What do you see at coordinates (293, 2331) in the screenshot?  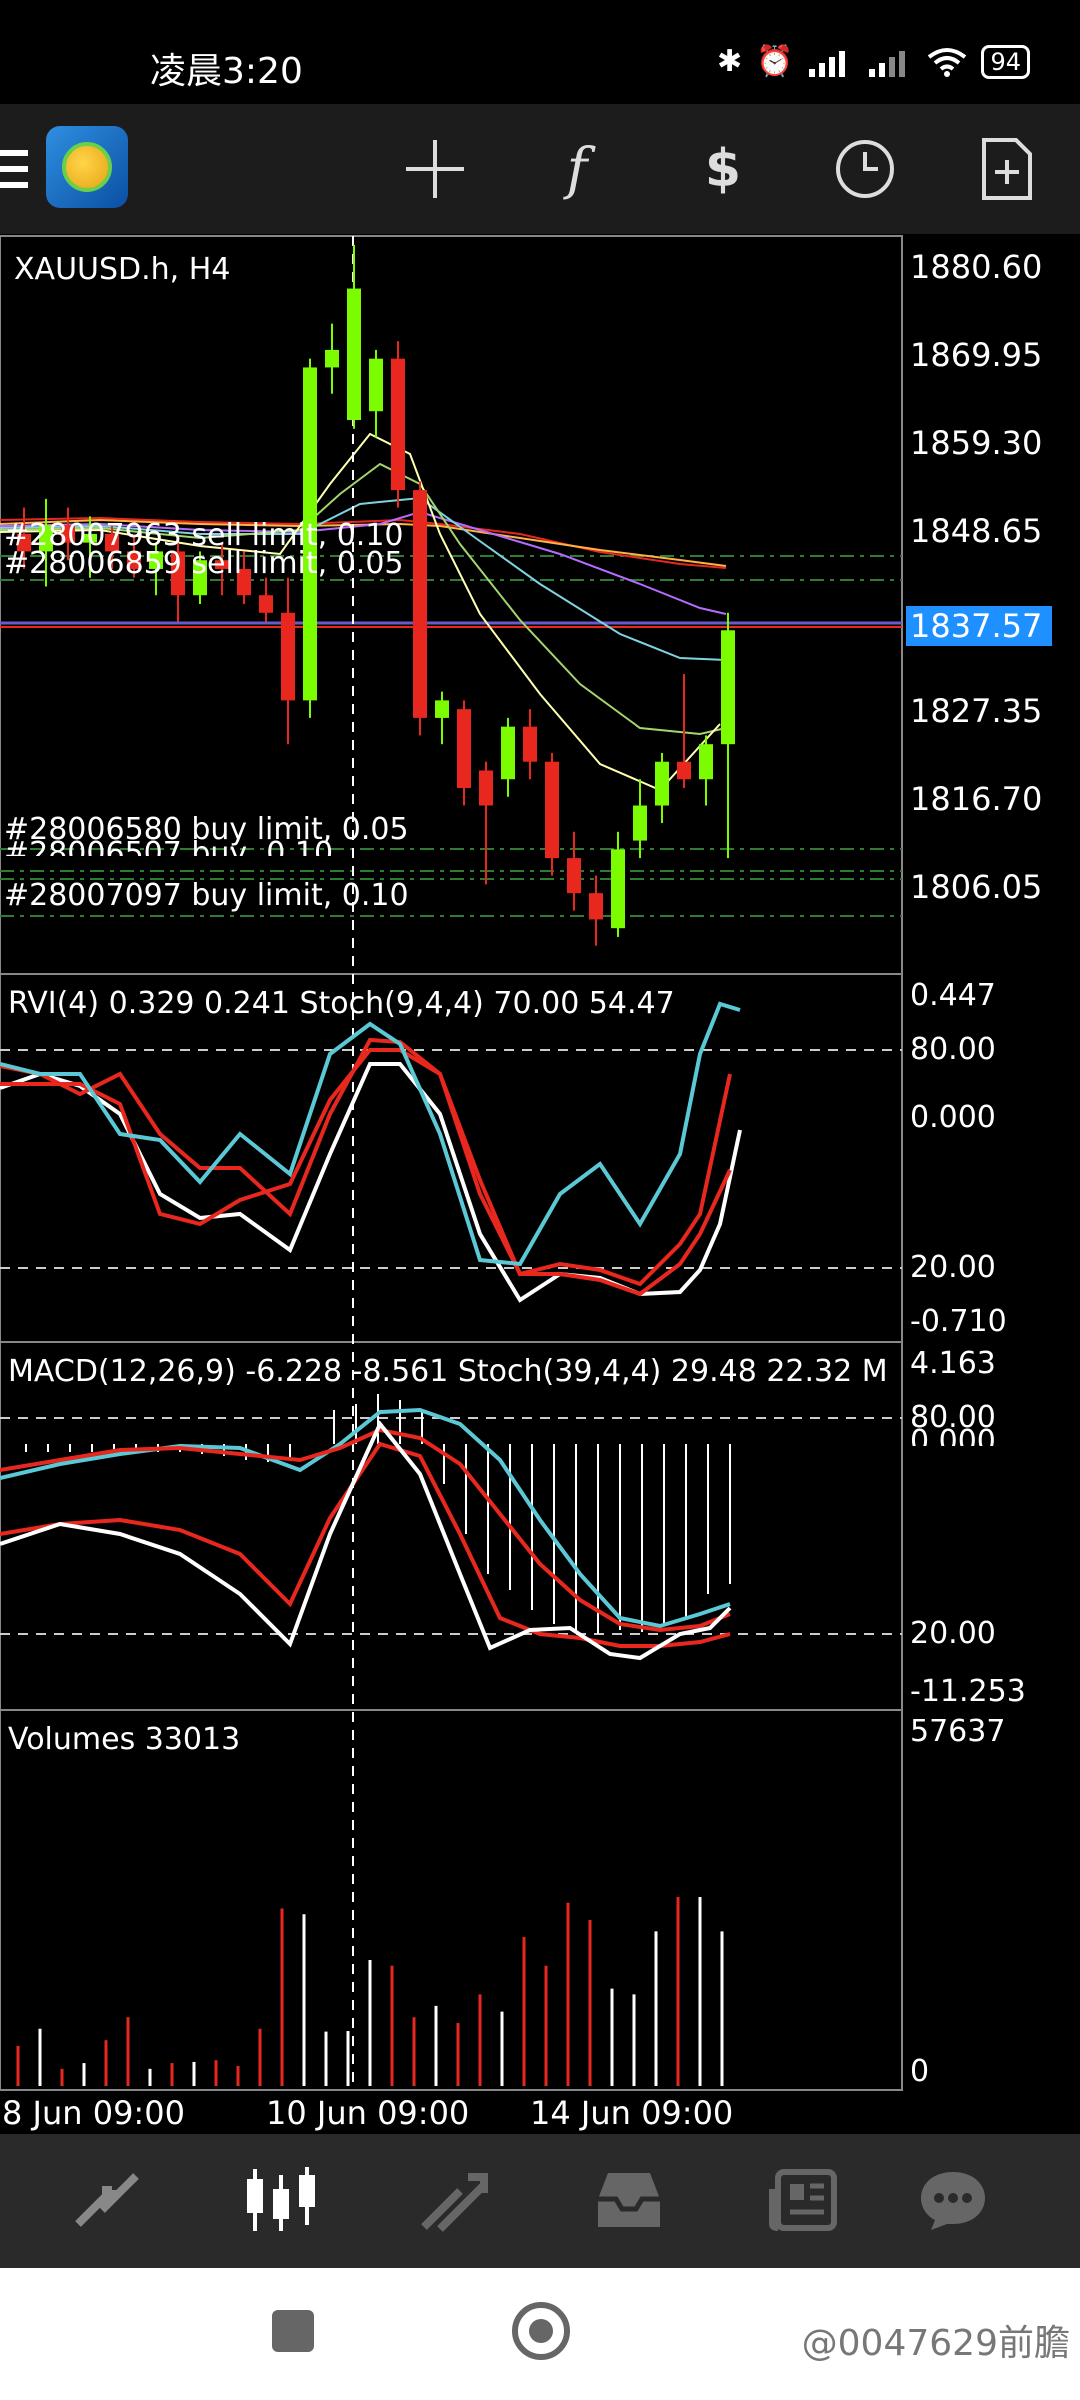 I see `recents-button` at bounding box center [293, 2331].